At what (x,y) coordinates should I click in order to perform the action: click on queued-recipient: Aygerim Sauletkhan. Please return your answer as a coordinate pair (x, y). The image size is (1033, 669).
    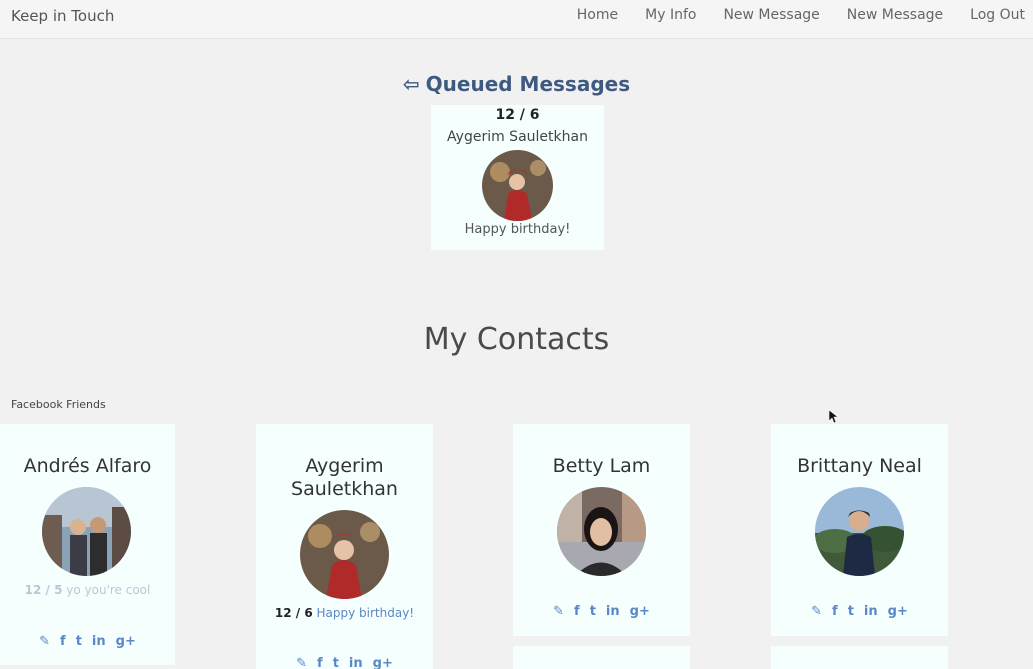
    Looking at the image, I should click on (517, 137).